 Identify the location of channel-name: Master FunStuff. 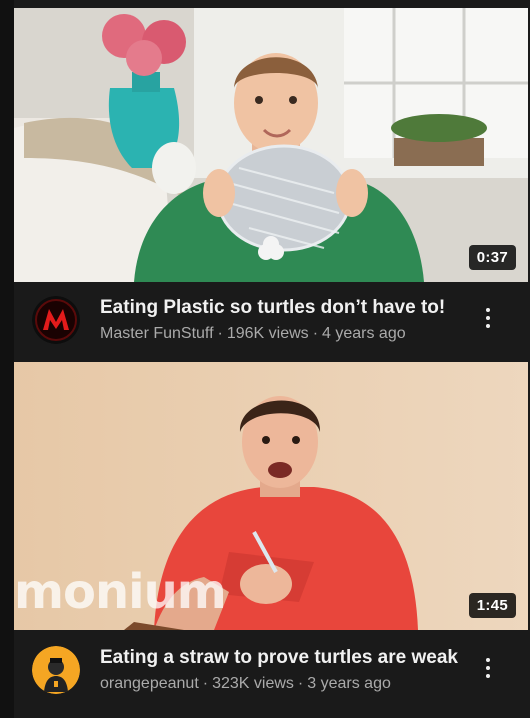
(157, 333).